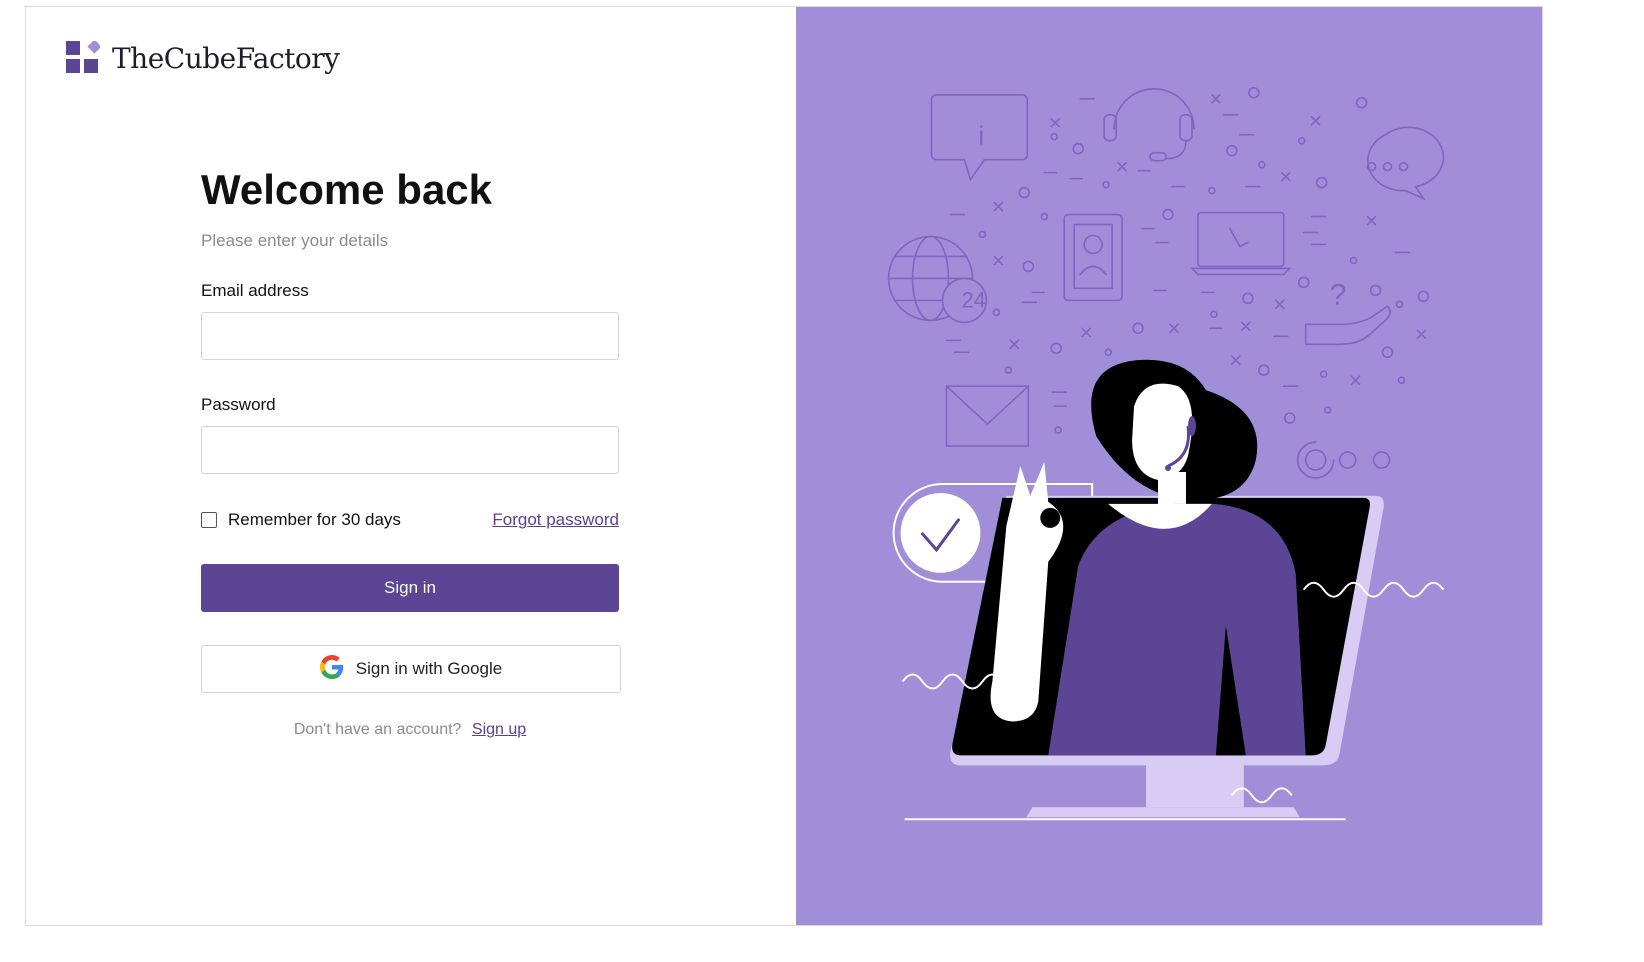  Describe the element at coordinates (429, 669) in the screenshot. I see `google-button-label: Sign in with Google` at that location.